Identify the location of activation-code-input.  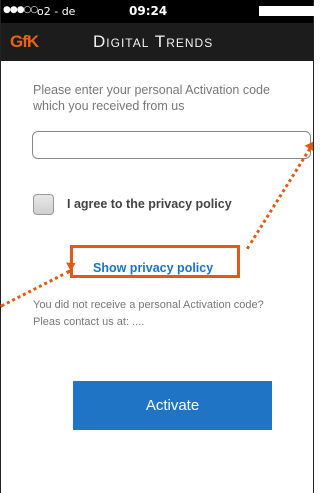
(171, 145).